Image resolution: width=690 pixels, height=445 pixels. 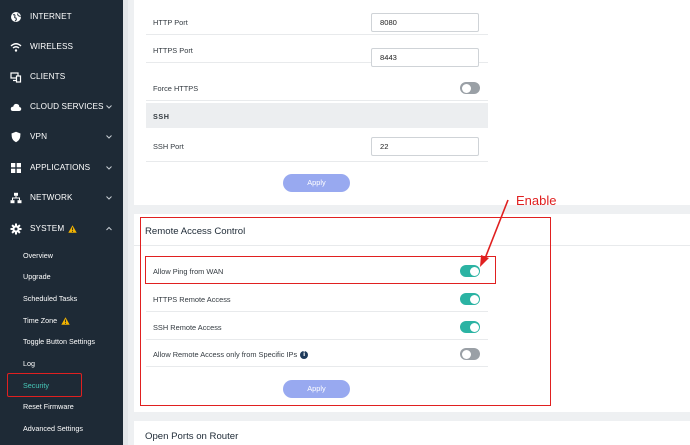 I want to click on sidebar-subitem-time-zone: Time Zone, so click(x=59, y=320).